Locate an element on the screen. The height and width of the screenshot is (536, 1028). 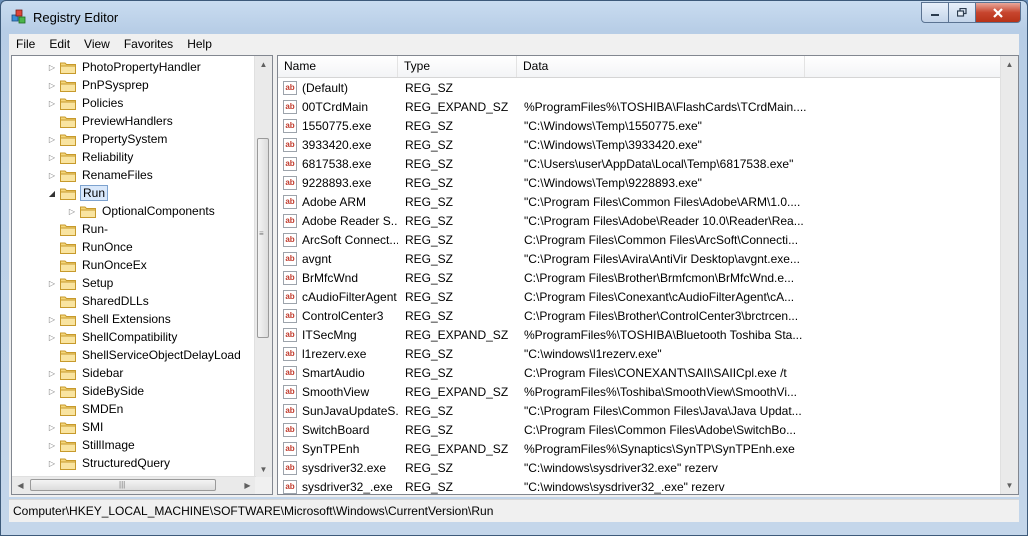
tree-item: ▷ PropertySystem is located at coordinates (107, 139).